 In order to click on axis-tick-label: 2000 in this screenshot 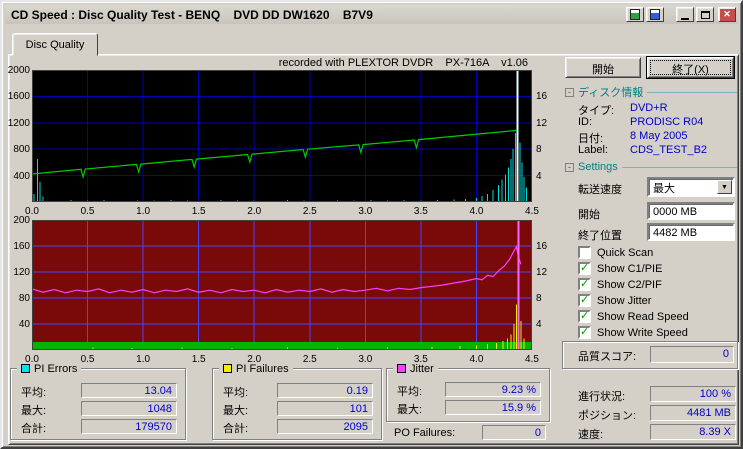, I will do `click(18, 70)`.